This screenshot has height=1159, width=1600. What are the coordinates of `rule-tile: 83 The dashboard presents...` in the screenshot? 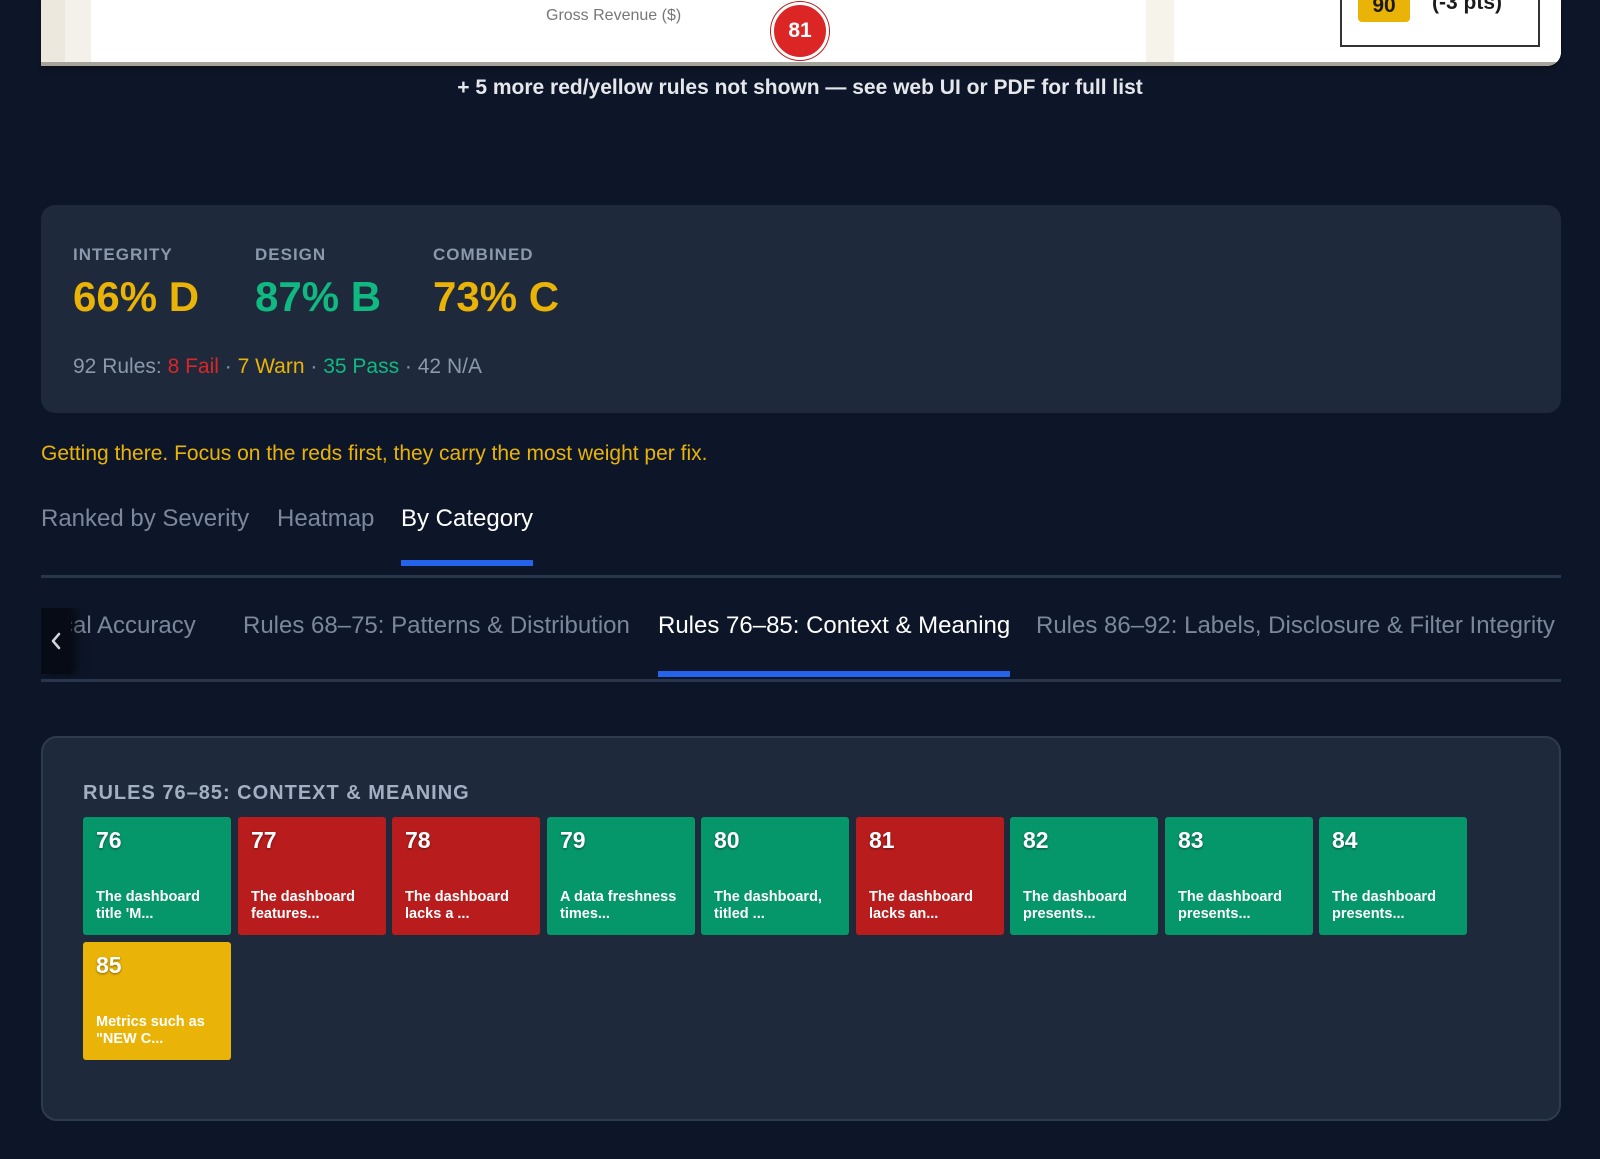 It's located at (1239, 876).